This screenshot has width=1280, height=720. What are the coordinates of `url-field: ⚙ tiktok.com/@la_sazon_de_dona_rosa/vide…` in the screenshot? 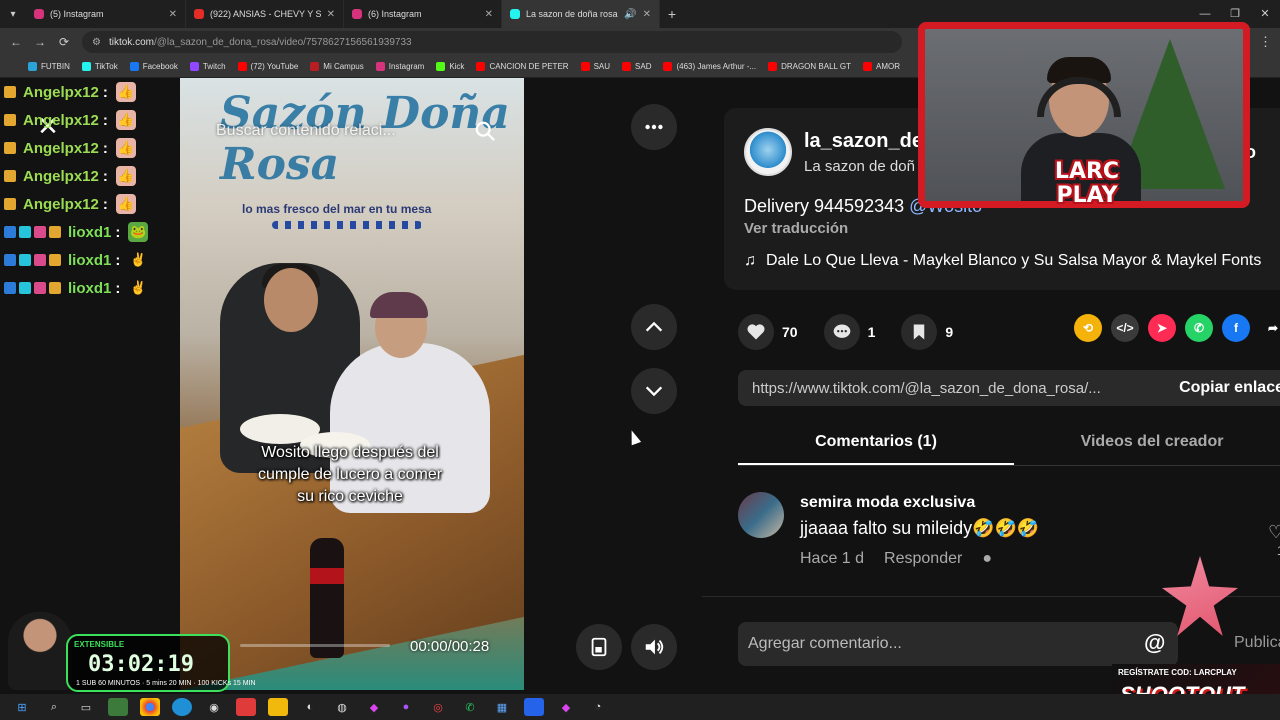 It's located at (492, 42).